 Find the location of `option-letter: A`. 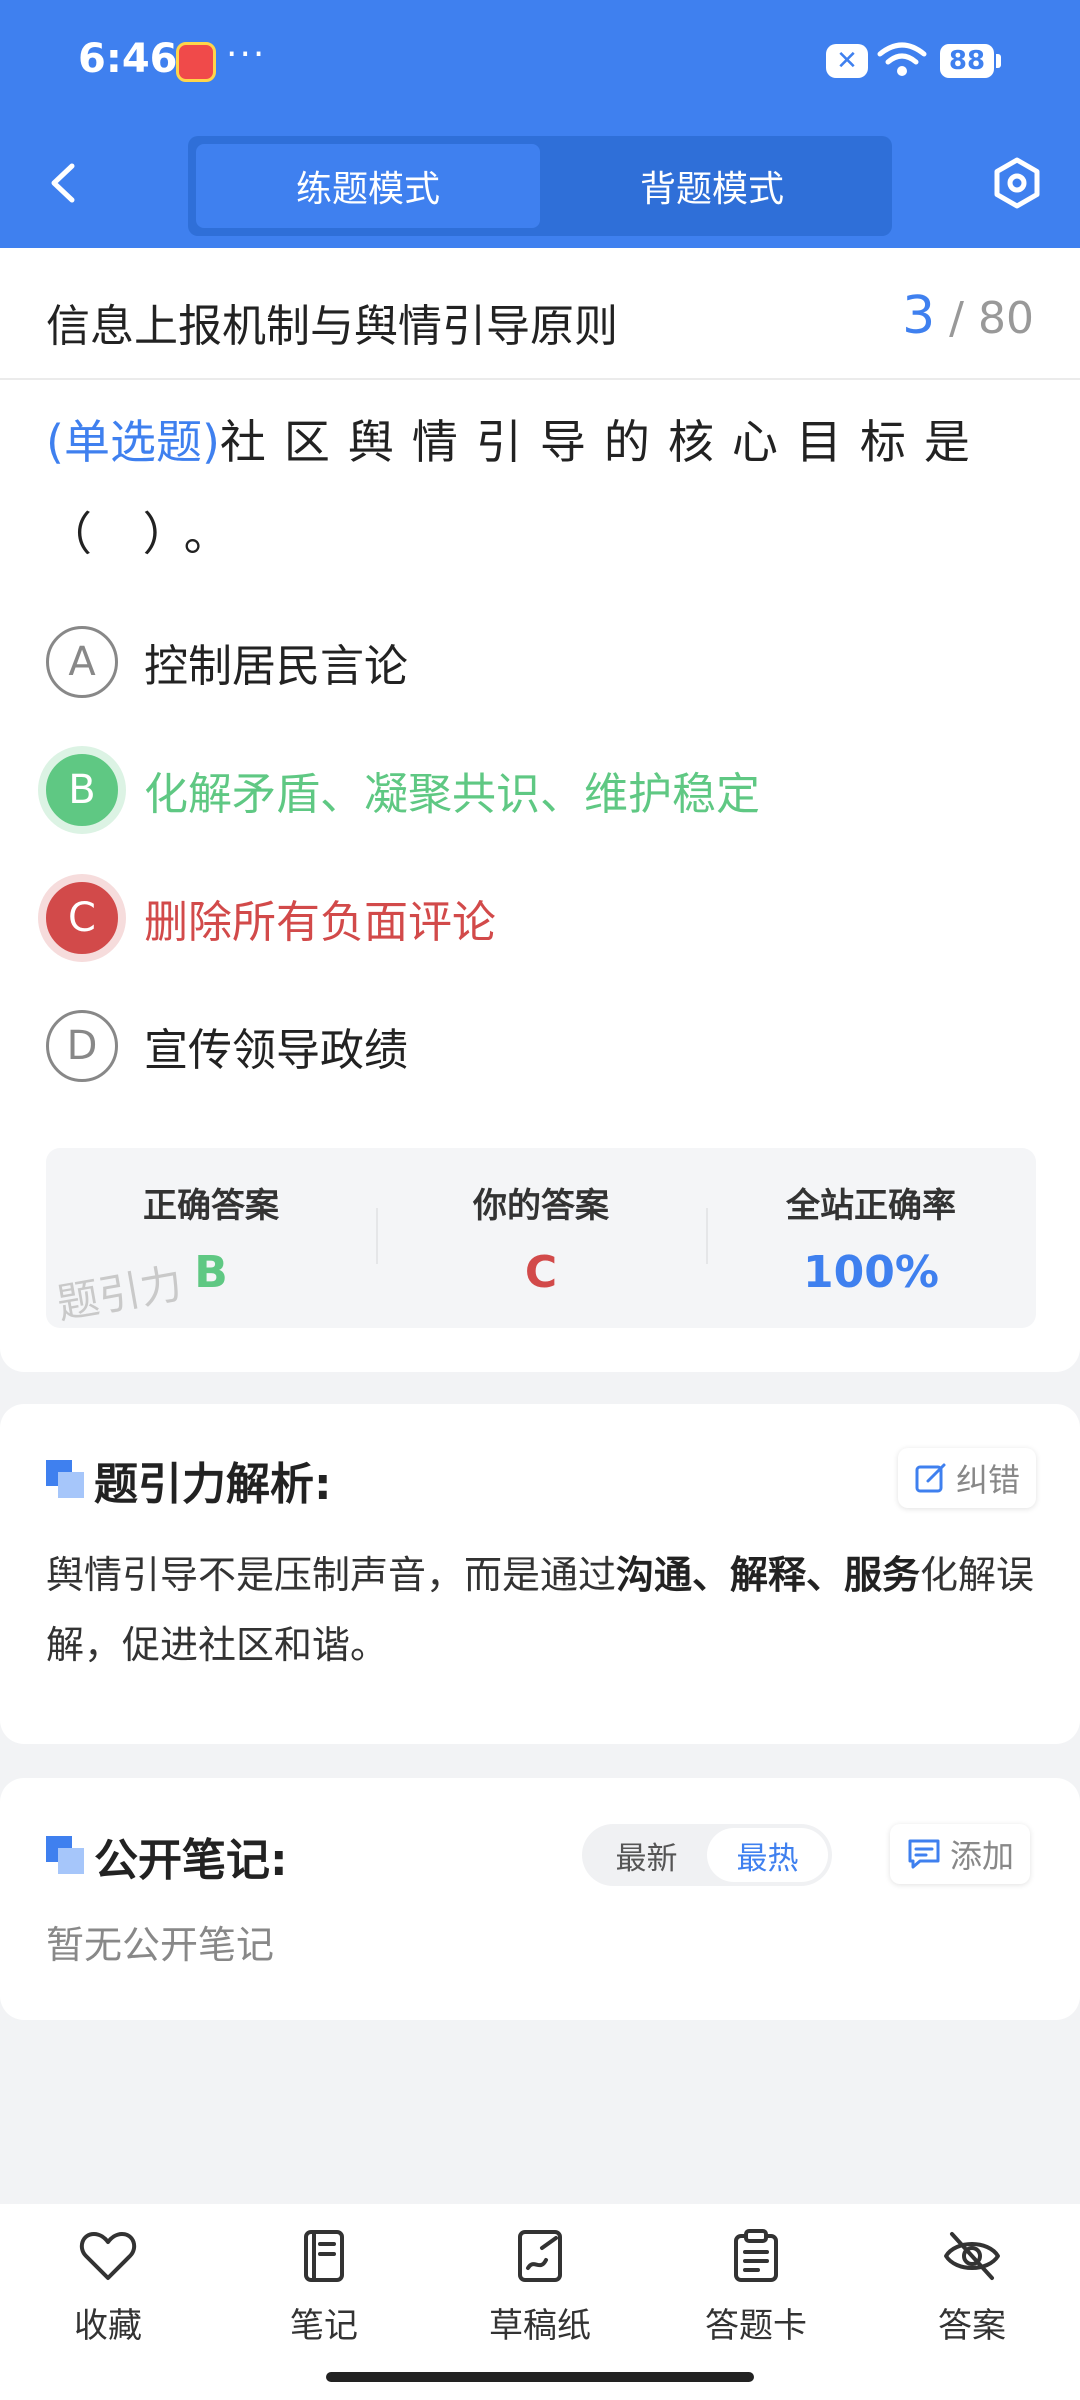

option-letter: A is located at coordinates (82, 662).